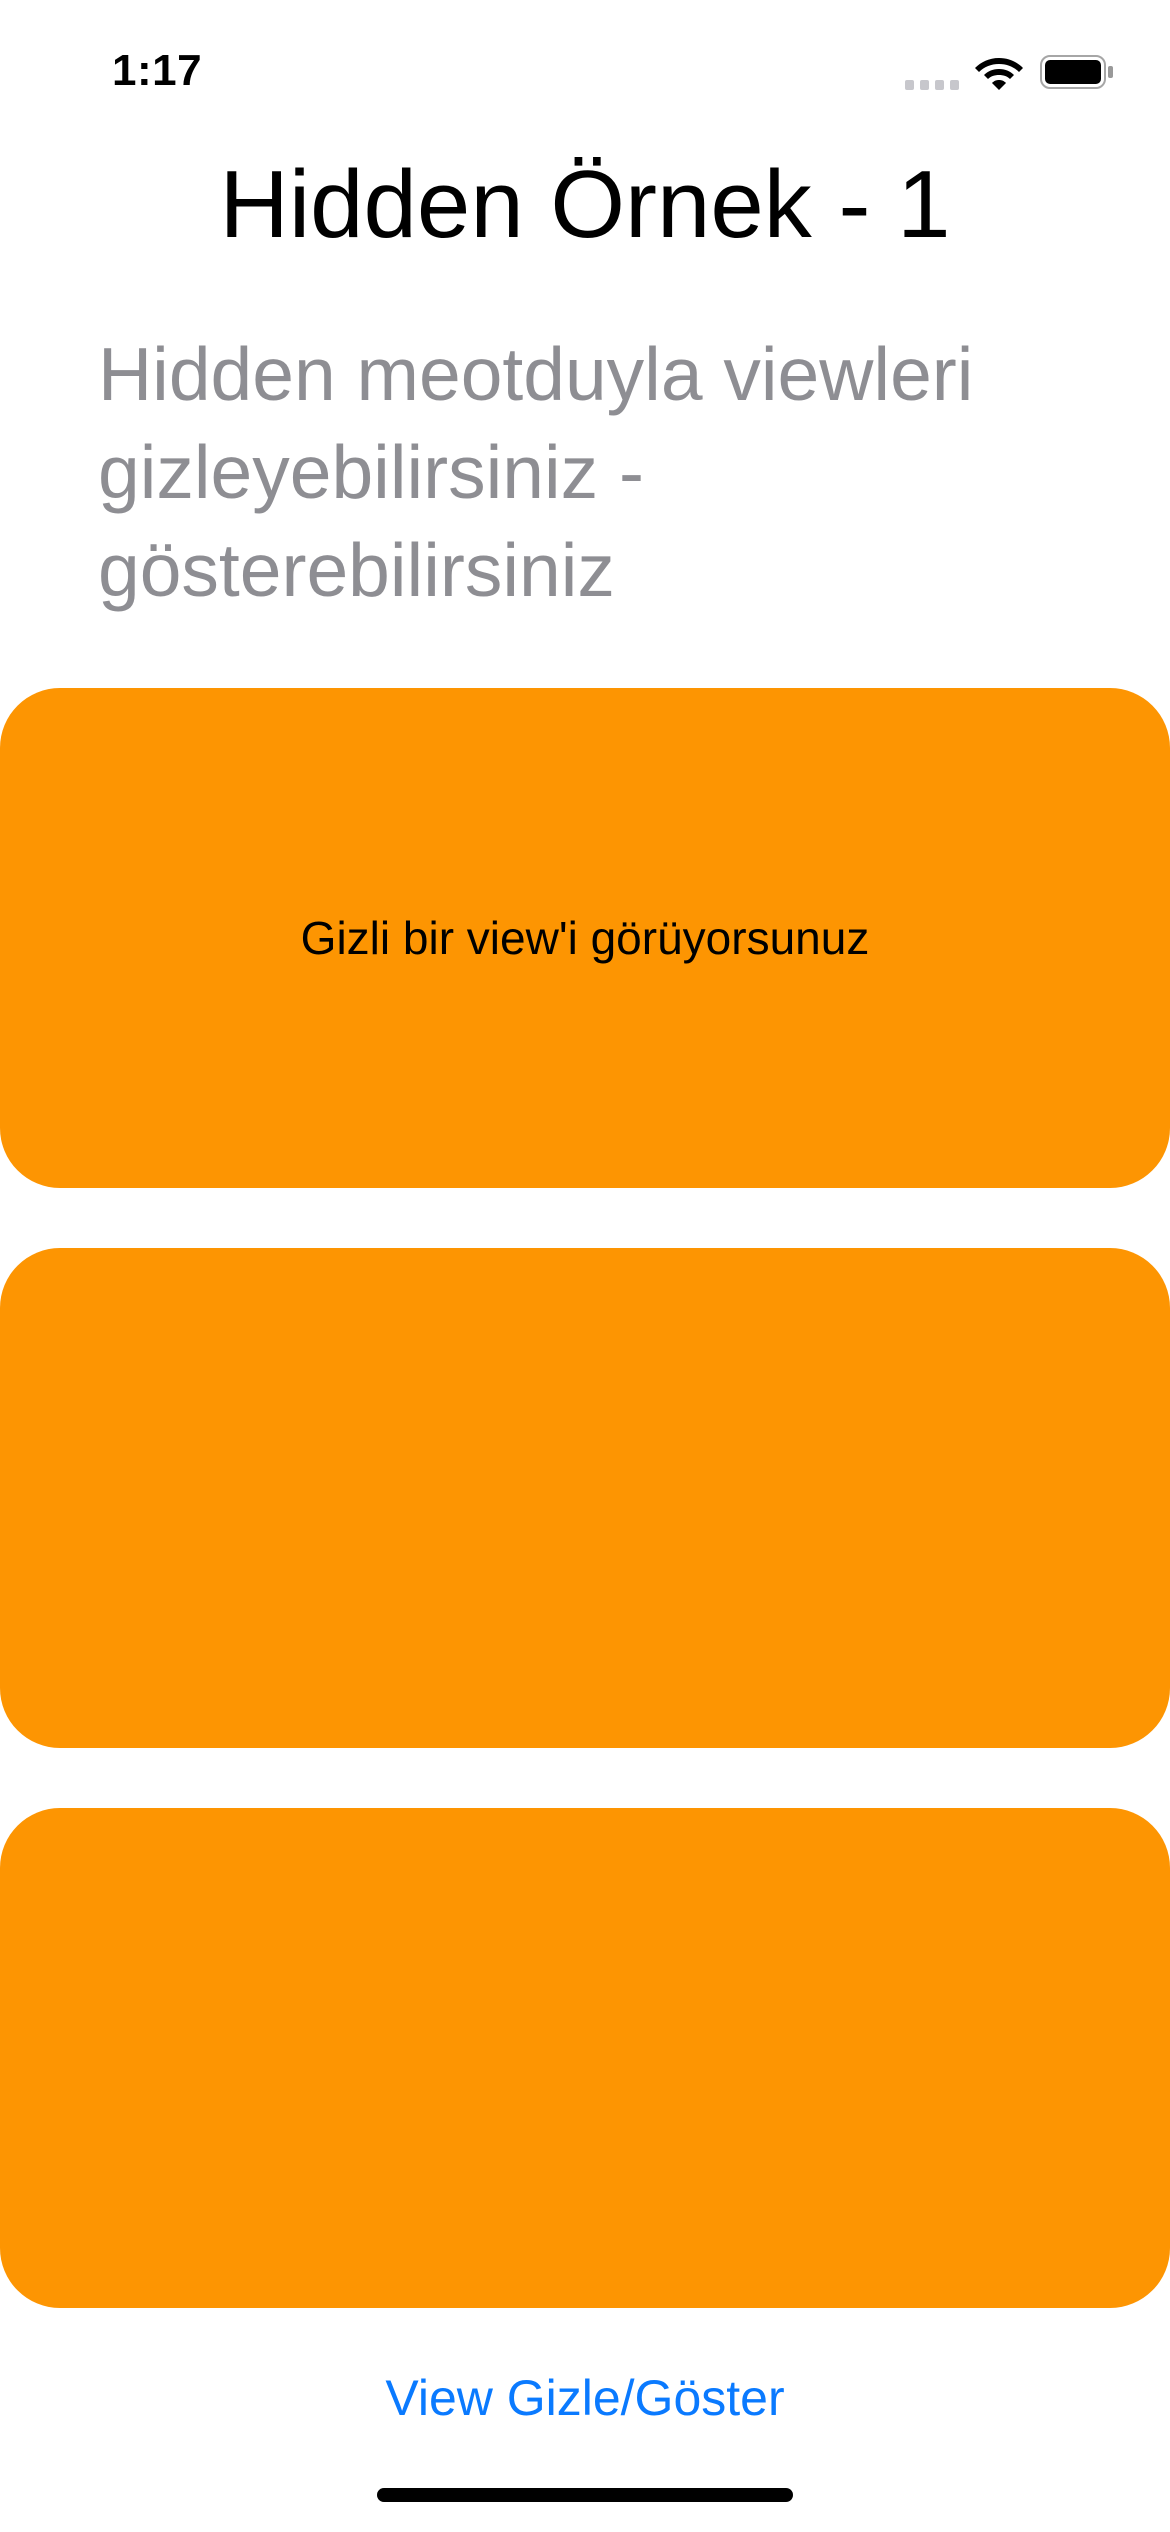  I want to click on battery-icon, so click(1076, 72).